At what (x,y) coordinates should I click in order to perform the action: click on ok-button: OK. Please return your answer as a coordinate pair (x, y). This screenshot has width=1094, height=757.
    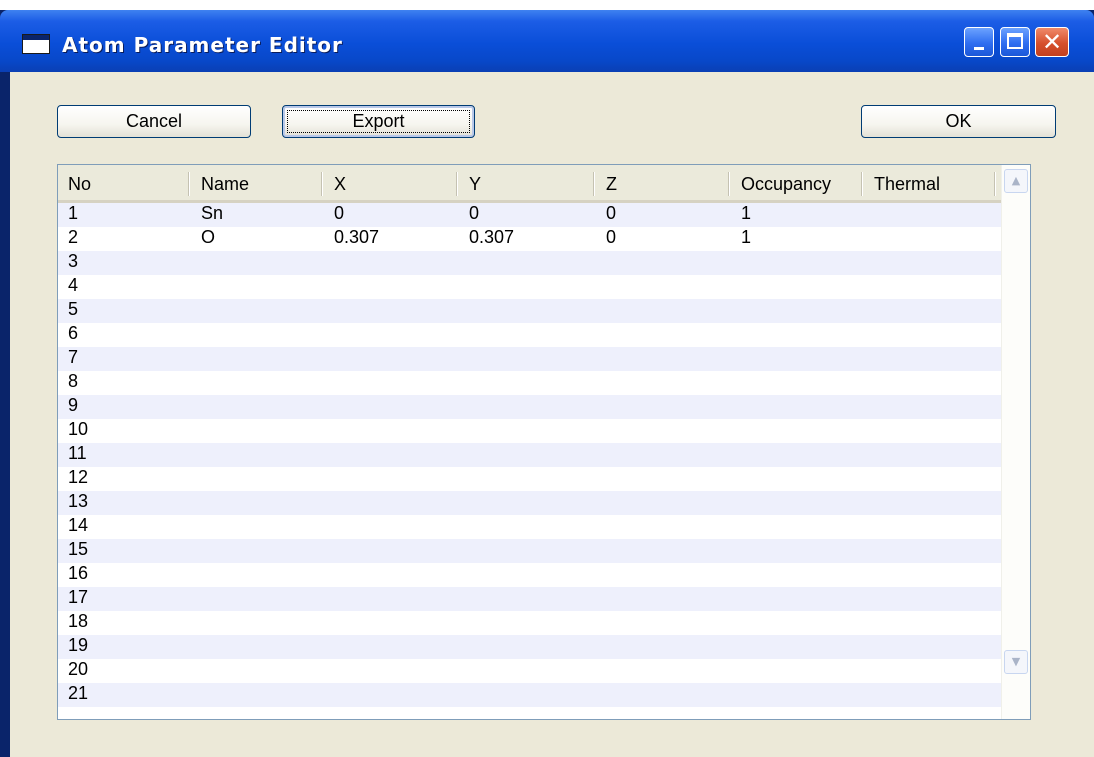
    Looking at the image, I should click on (958, 121).